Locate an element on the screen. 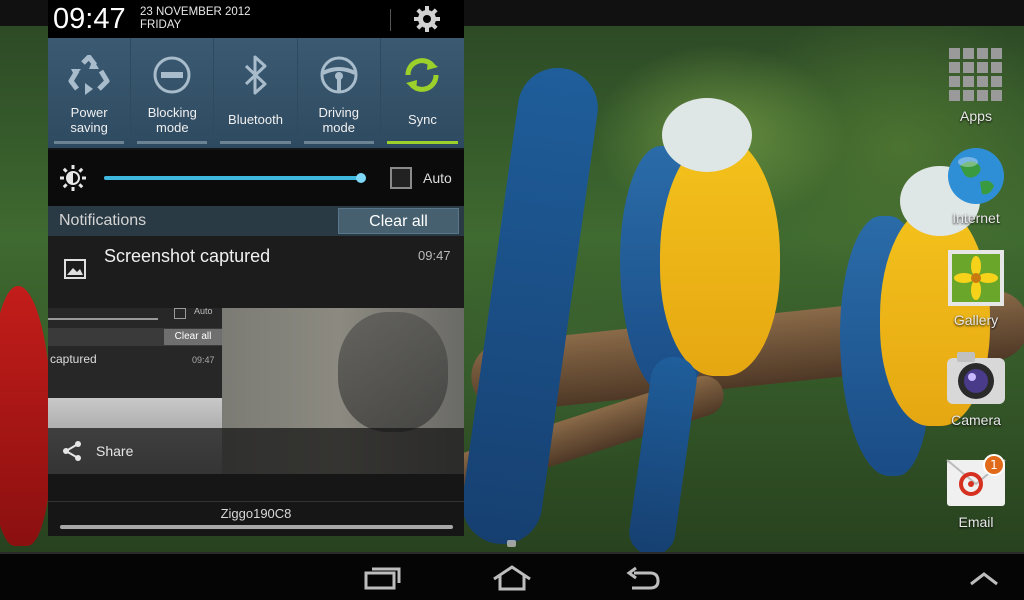 The image size is (1024, 600). preview-mini-clear-all: Clear all is located at coordinates (193, 337).